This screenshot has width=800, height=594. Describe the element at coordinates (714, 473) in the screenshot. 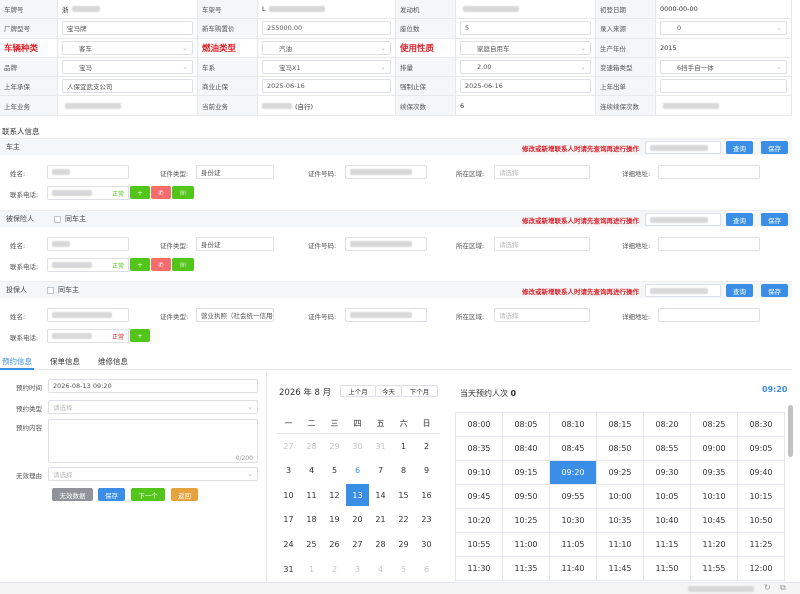

I see `time-slot: 09:35` at that location.